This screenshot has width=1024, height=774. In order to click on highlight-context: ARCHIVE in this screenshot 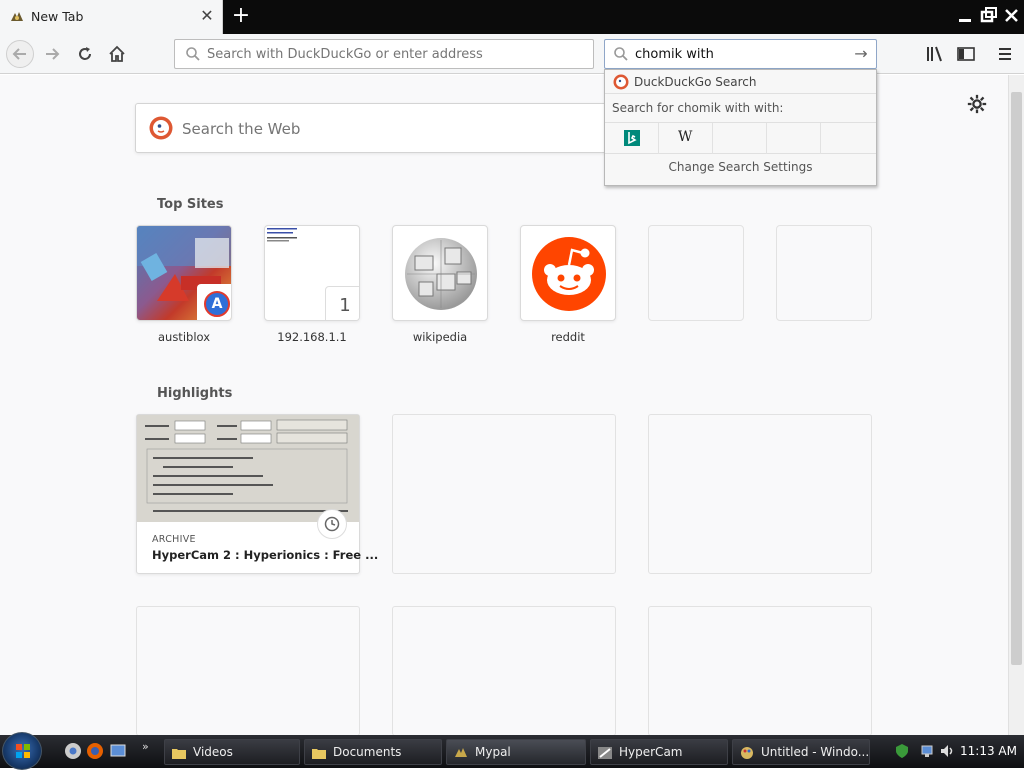, I will do `click(174, 539)`.